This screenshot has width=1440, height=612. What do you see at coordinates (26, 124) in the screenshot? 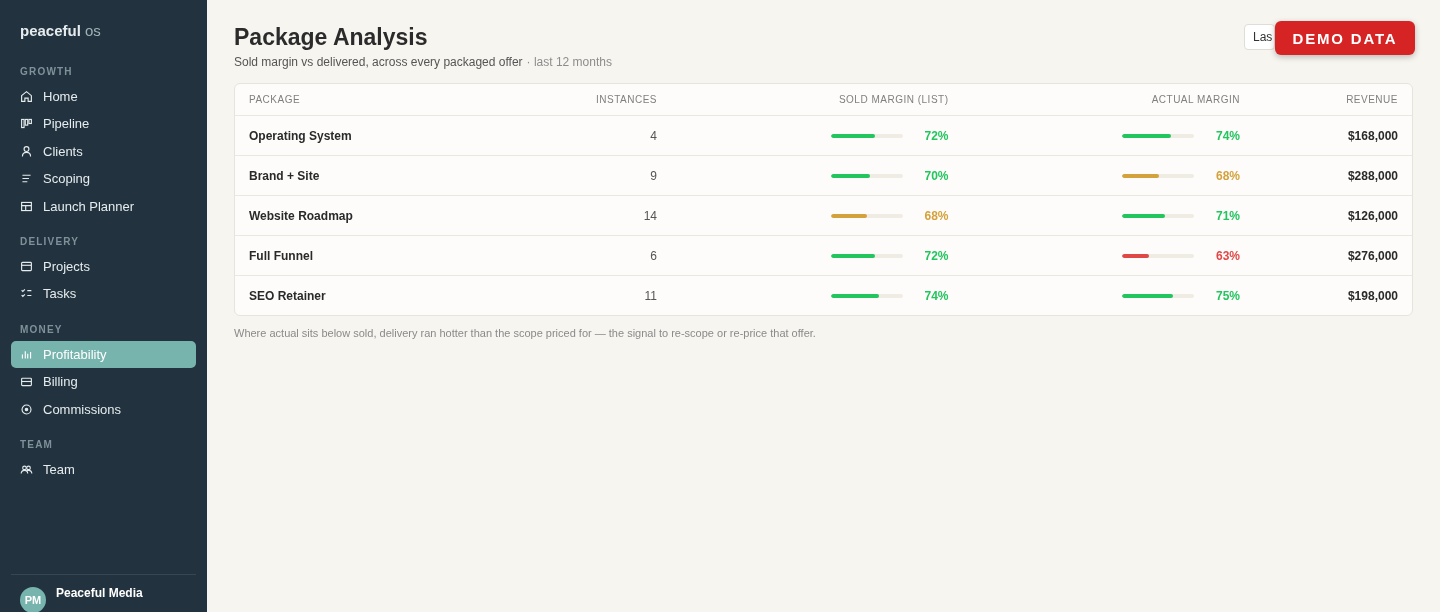
I see `columns-icon` at bounding box center [26, 124].